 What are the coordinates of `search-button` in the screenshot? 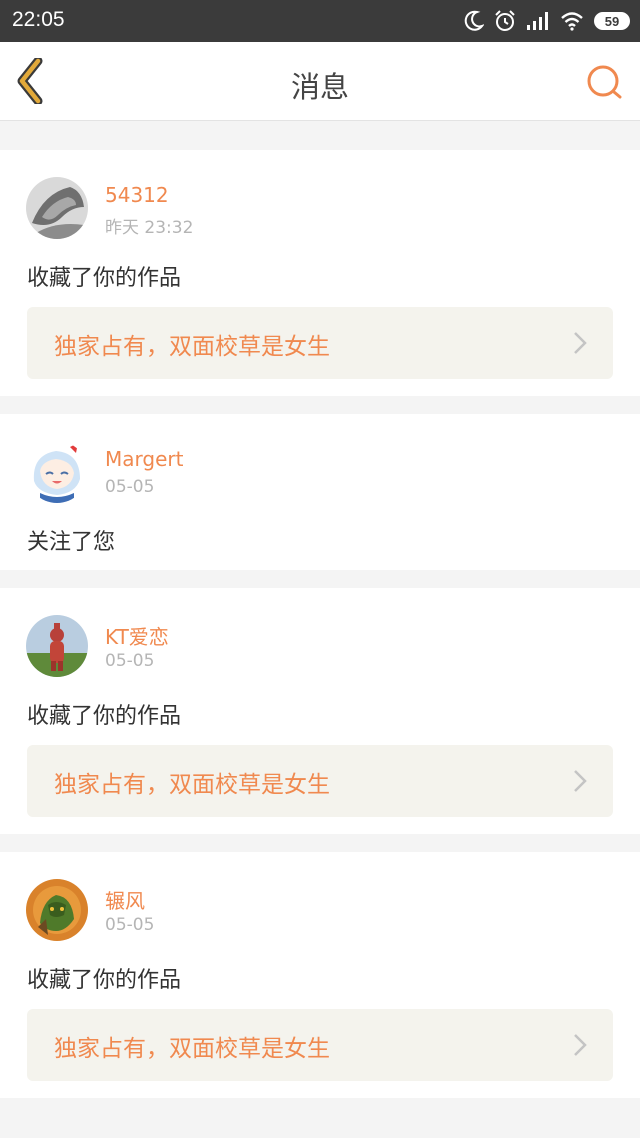 It's located at (604, 82).